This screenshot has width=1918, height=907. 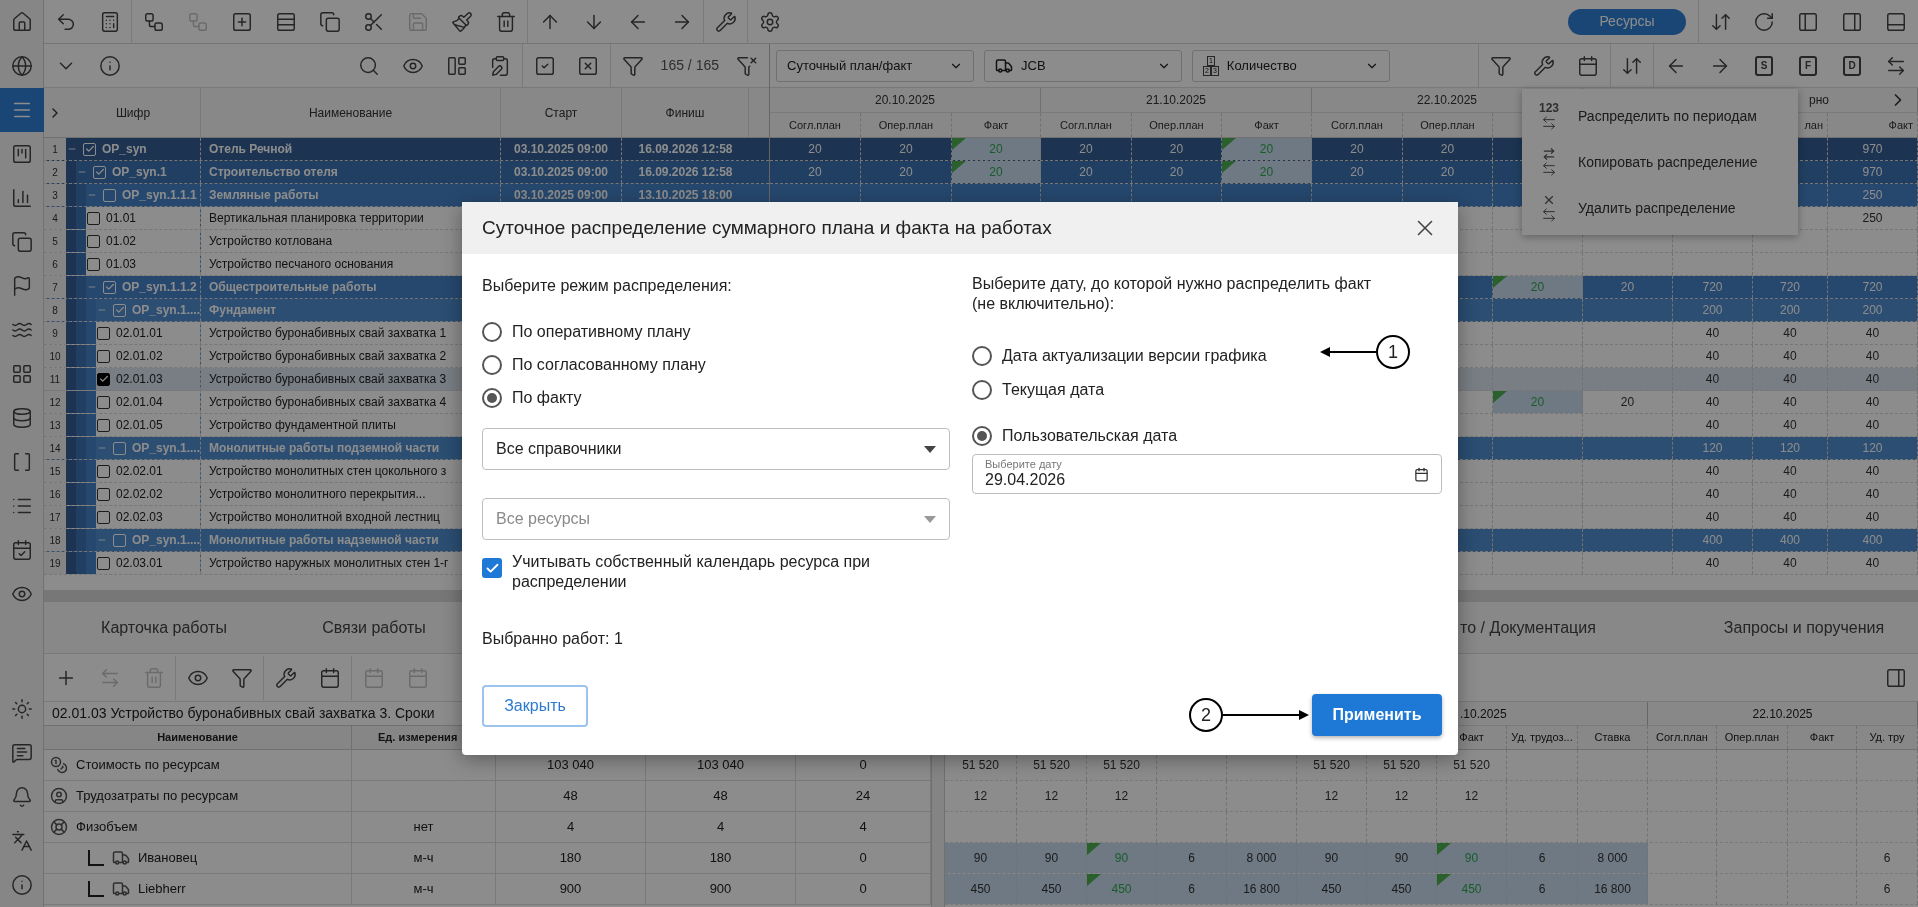 I want to click on task-name: Устройство монолитных стен цокольного з, so click(x=328, y=471).